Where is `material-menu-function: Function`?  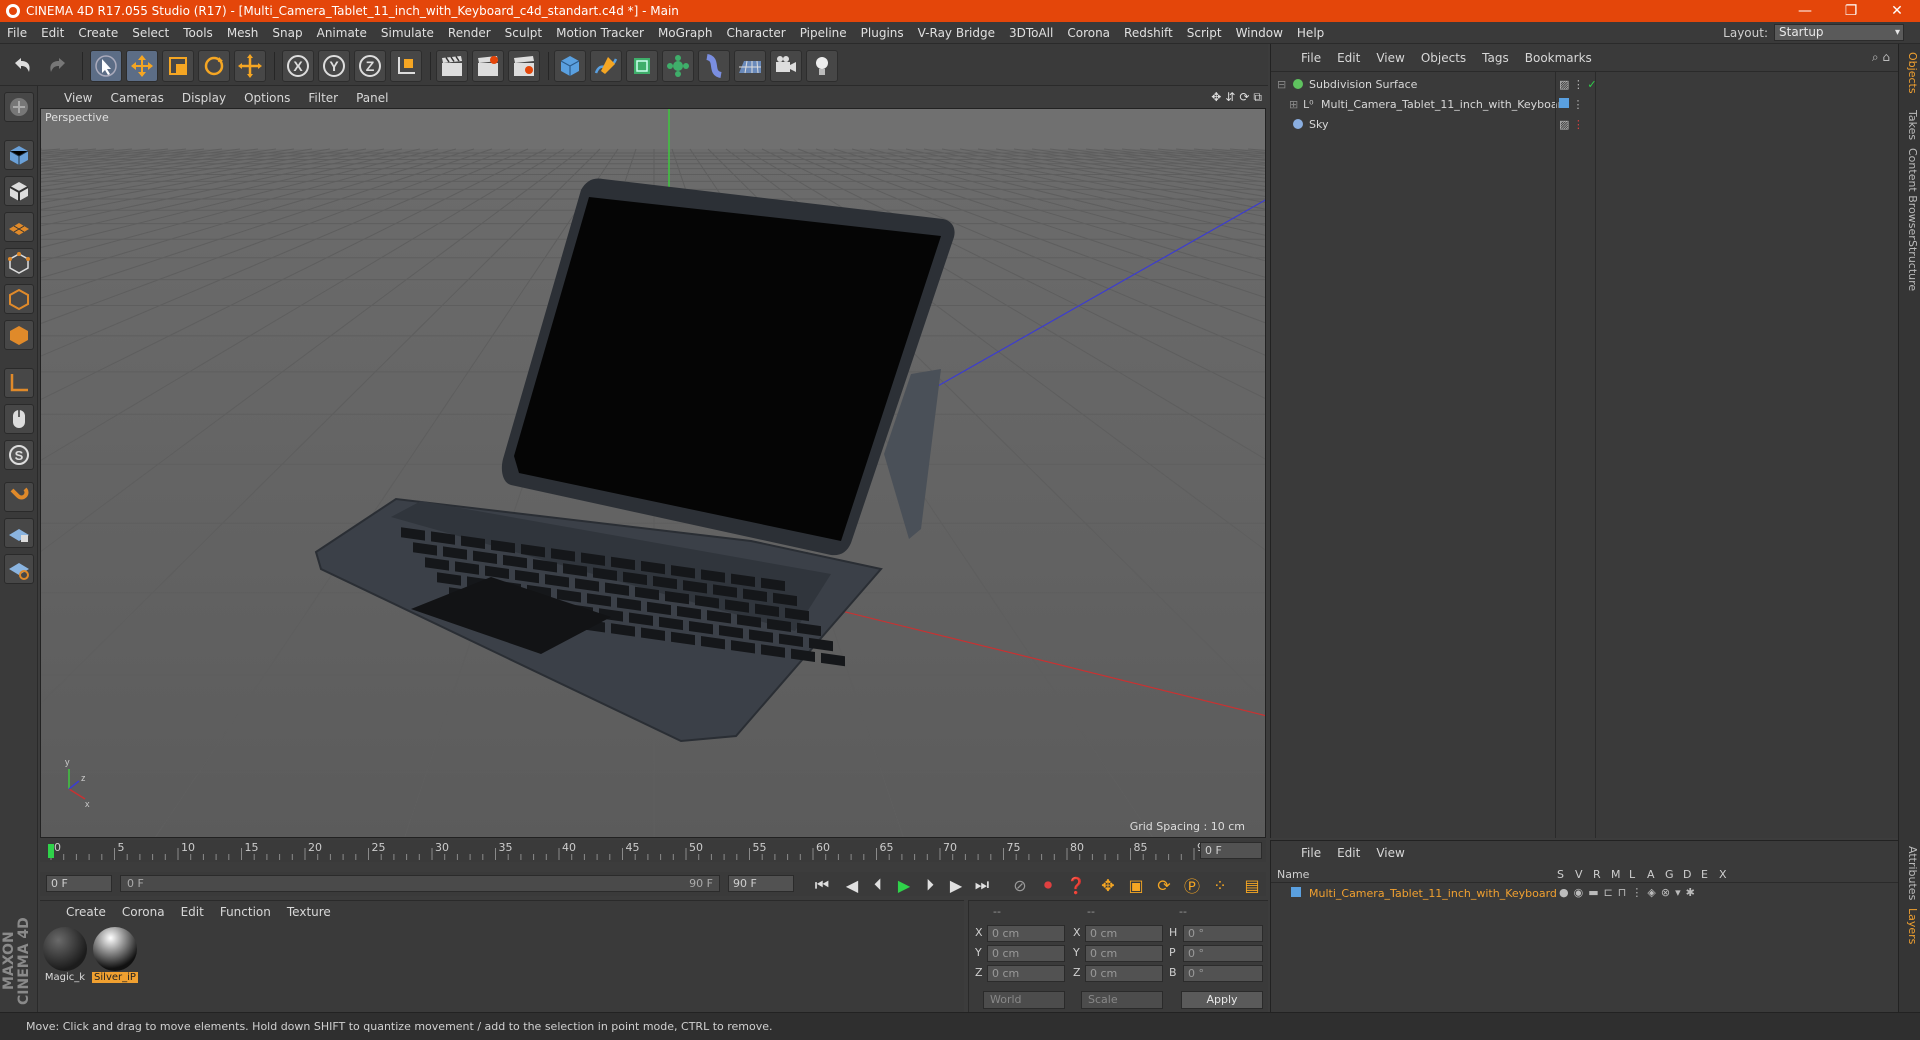 material-menu-function: Function is located at coordinates (245, 912).